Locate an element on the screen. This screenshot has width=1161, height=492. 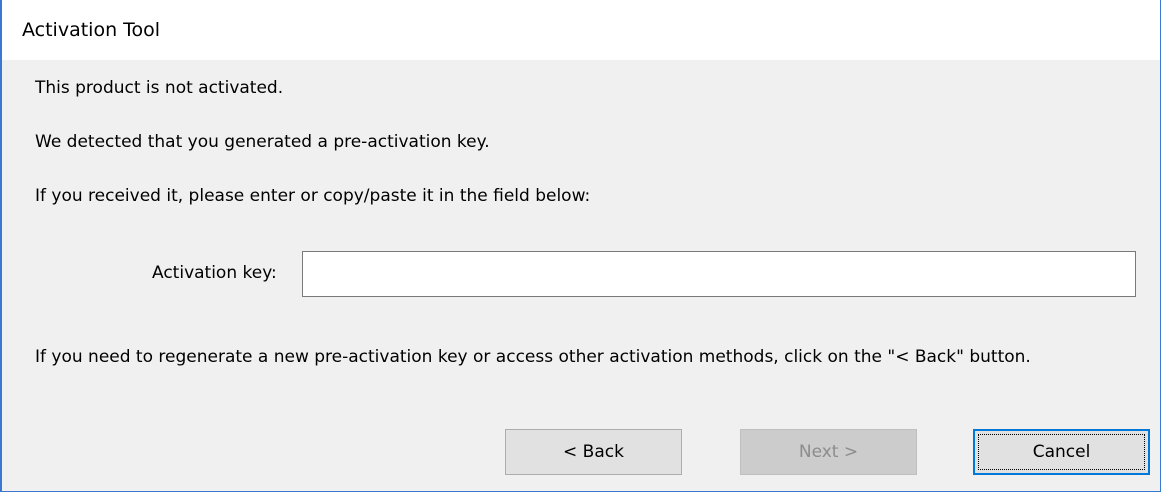
next-button: Next > is located at coordinates (828, 452).